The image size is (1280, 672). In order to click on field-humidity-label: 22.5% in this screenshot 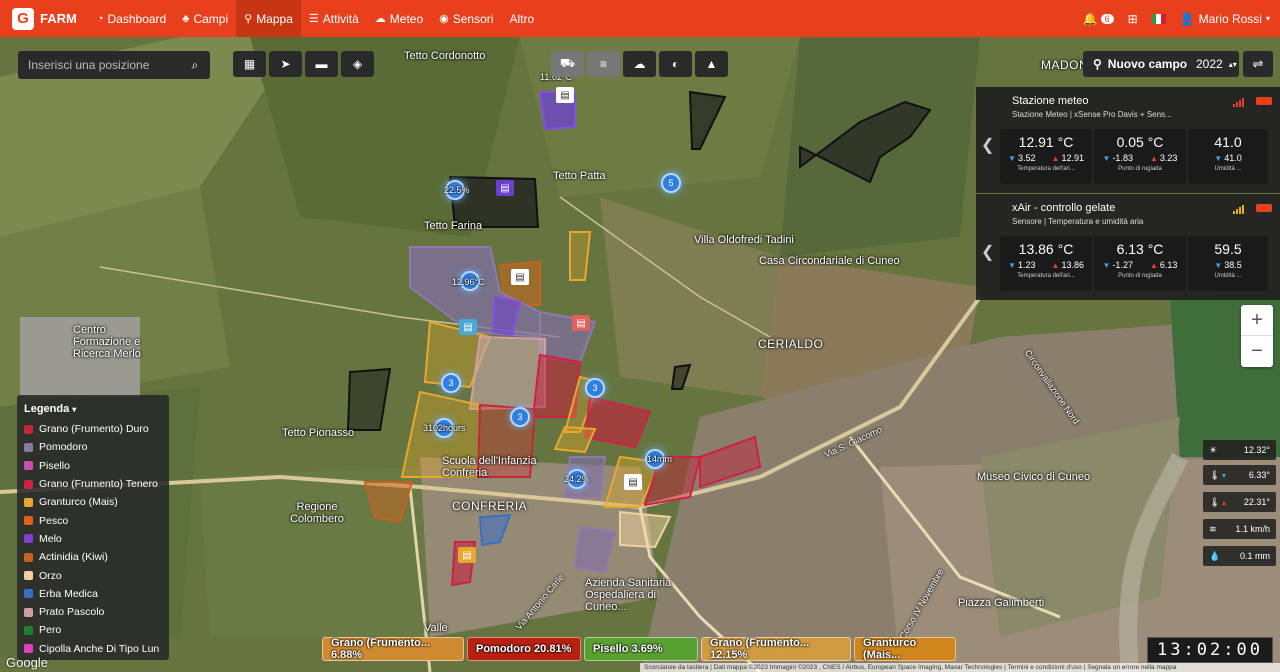, I will do `click(457, 190)`.